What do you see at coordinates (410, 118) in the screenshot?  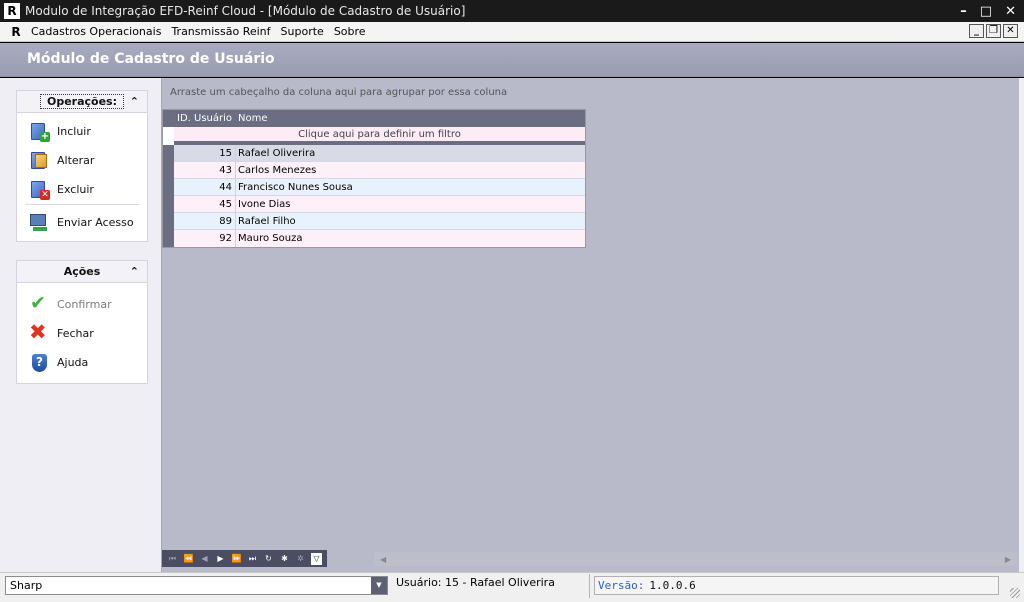 I see `column-header-name: Nome` at bounding box center [410, 118].